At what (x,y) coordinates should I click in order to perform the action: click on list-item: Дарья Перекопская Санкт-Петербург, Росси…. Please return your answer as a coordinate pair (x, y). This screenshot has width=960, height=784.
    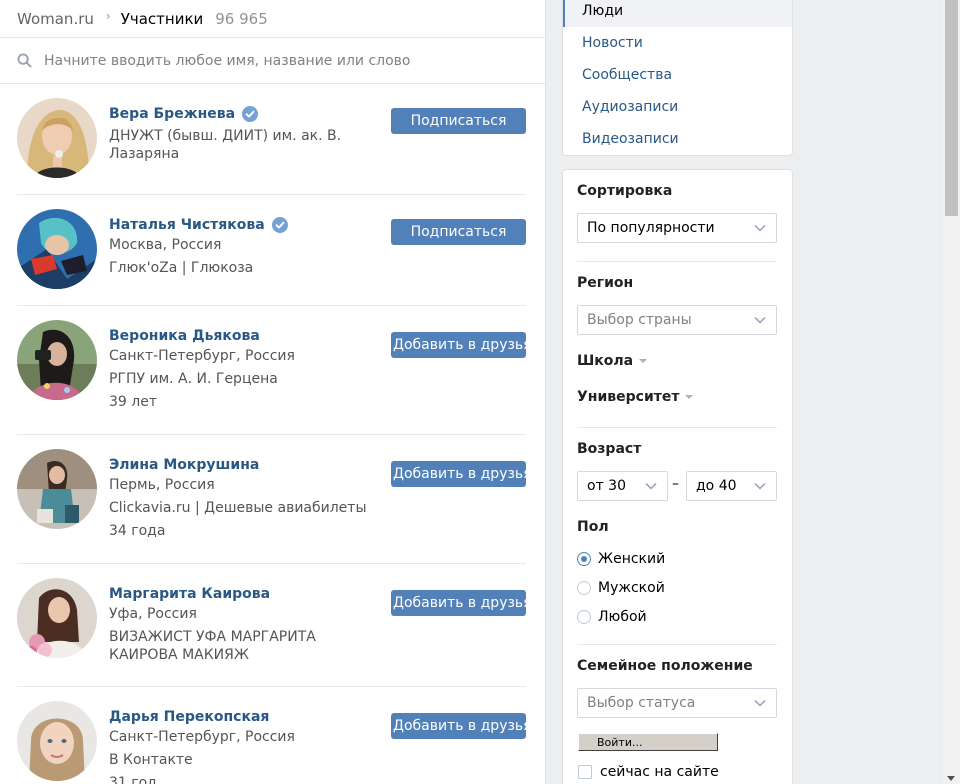
    Looking at the image, I should click on (271, 735).